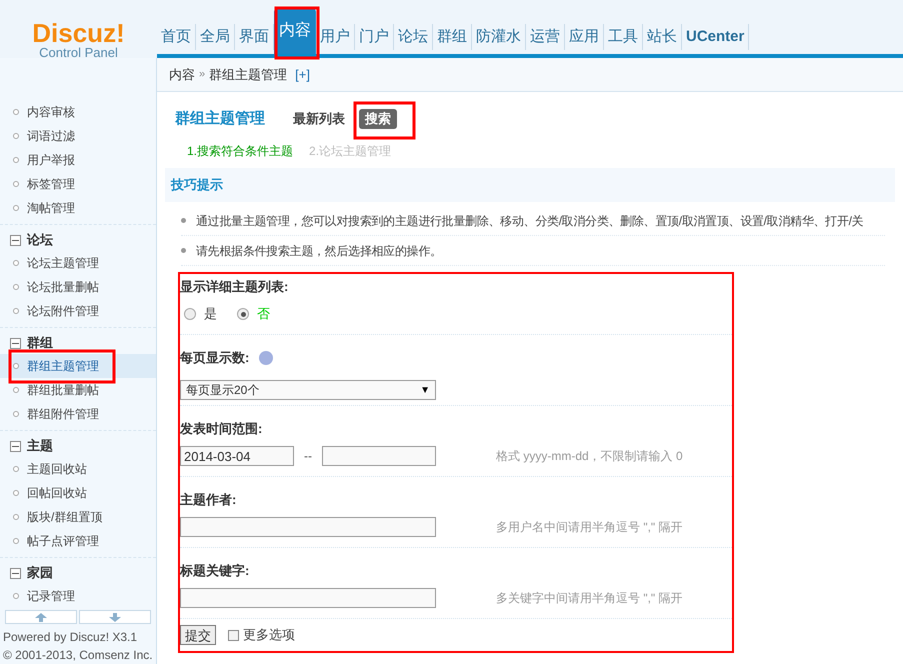 This screenshot has height=664, width=903. I want to click on help-icon, so click(266, 358).